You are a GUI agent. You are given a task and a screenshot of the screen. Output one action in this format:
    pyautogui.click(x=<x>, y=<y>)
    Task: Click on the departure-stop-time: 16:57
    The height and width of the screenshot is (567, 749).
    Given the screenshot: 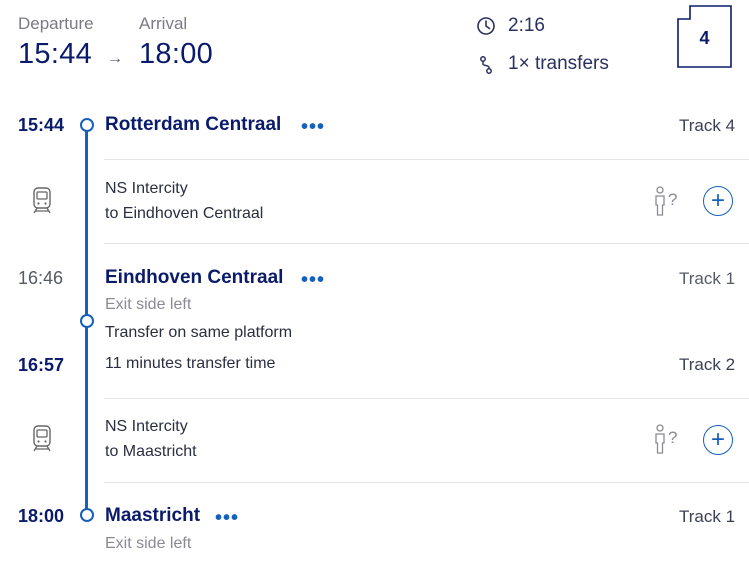 What is the action you would take?
    pyautogui.click(x=41, y=365)
    